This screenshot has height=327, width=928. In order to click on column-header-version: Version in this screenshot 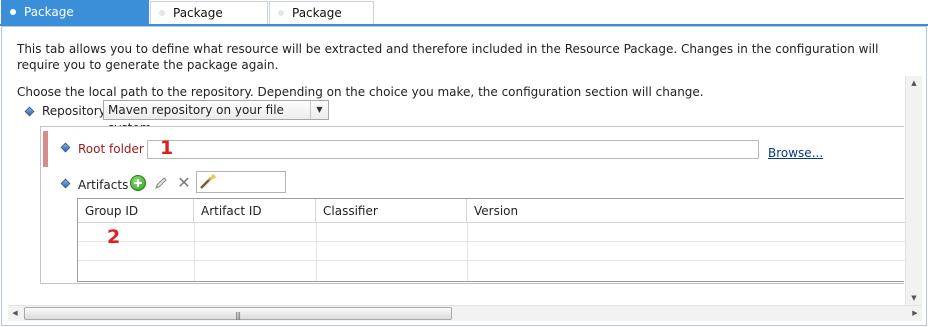, I will do `click(686, 211)`.